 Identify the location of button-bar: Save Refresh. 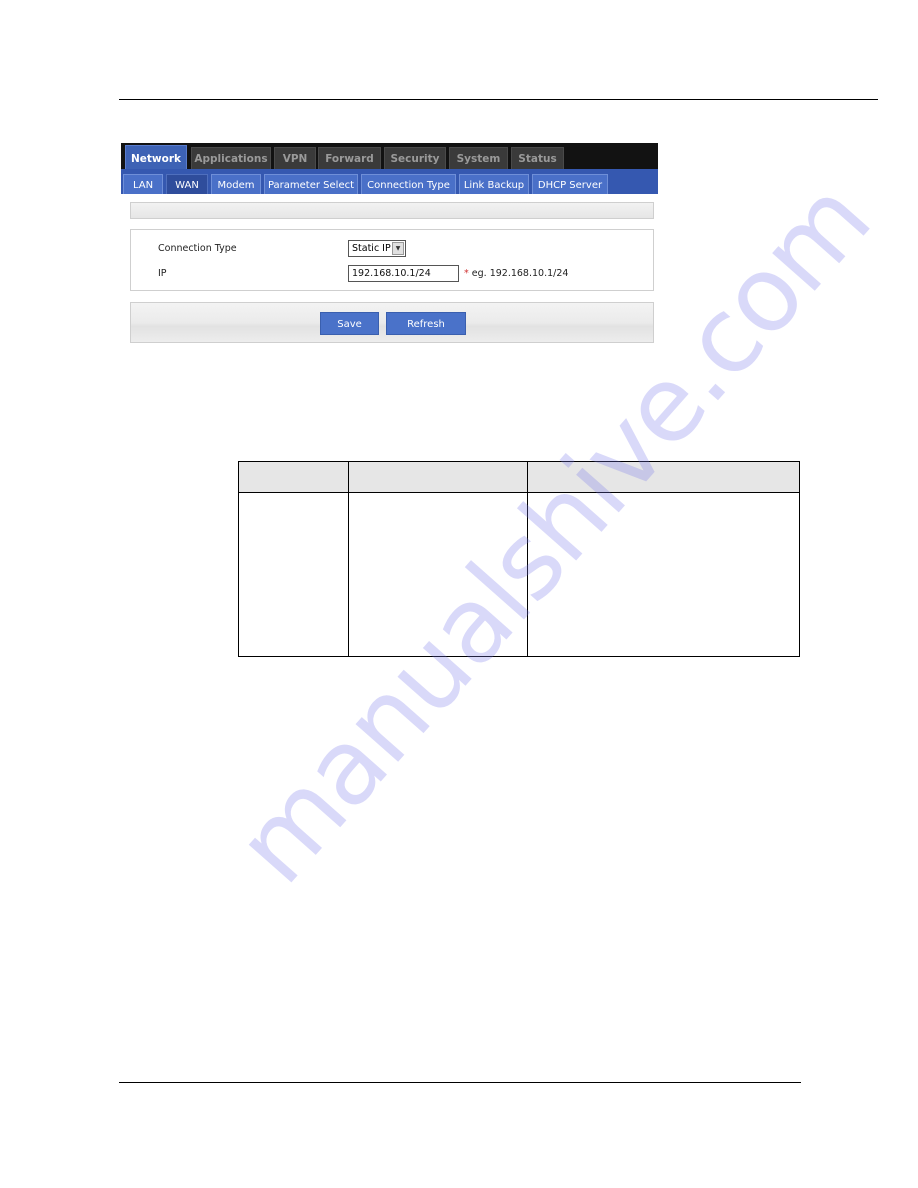
(392, 322).